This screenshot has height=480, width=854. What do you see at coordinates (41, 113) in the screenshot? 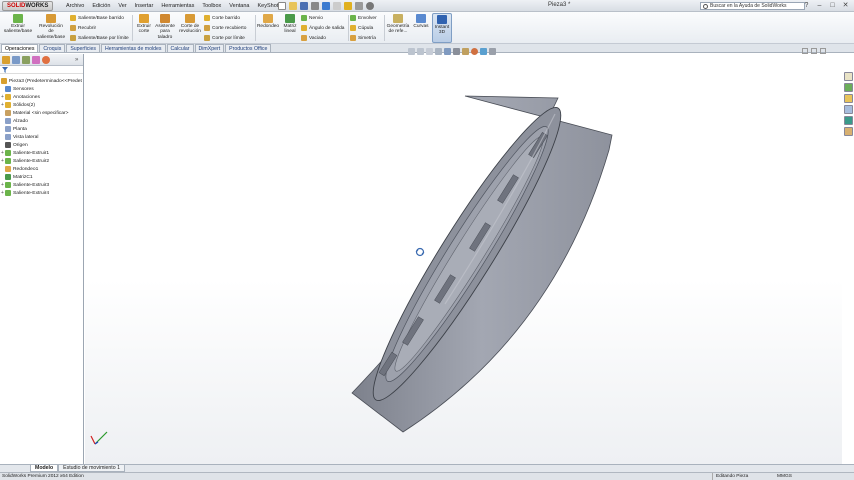
I see `tree-item: Material <sin especificar>` at bounding box center [41, 113].